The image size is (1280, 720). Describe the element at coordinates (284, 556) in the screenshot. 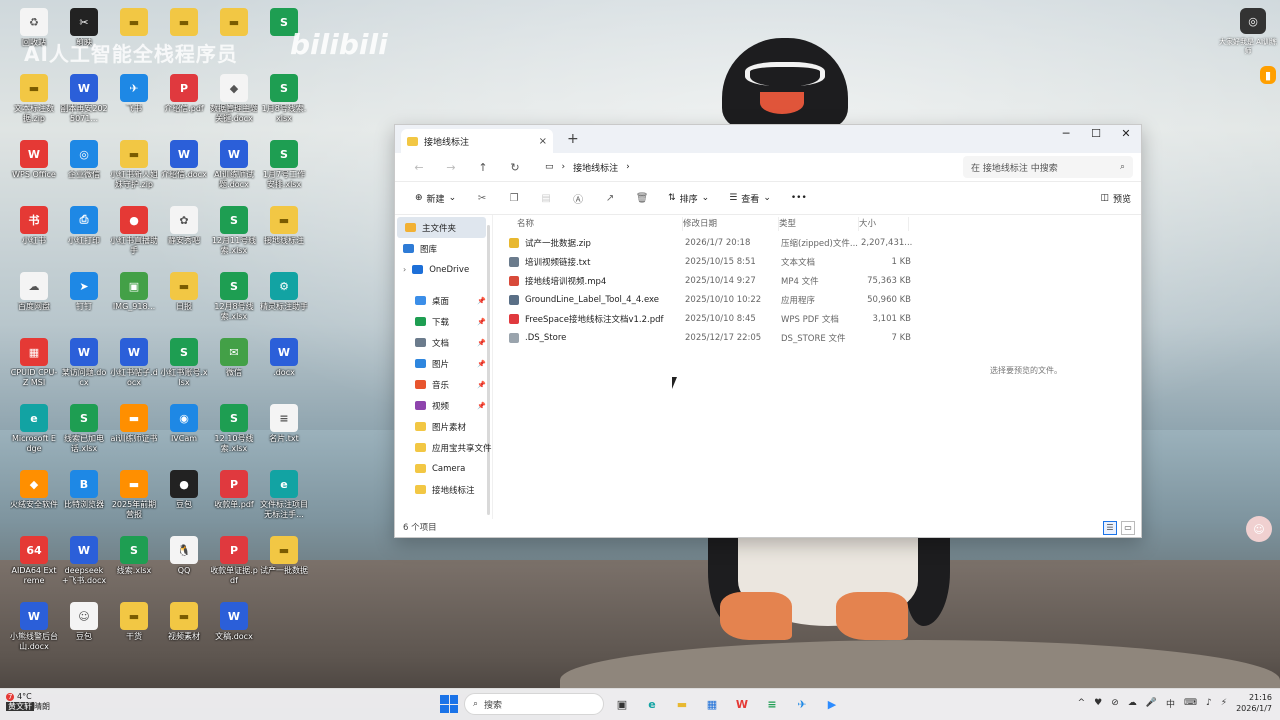

I see `desktop-icon: ▬ 试产一批数据` at that location.